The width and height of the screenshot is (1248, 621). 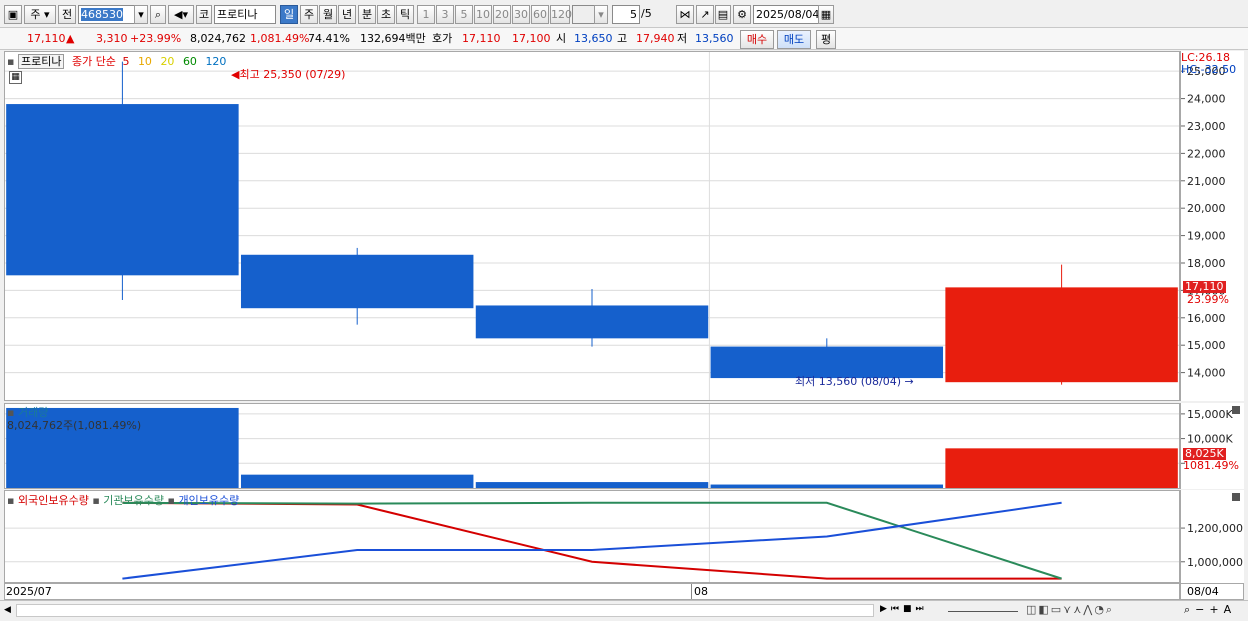 What do you see at coordinates (561, 14) in the screenshot?
I see `interval-120: 120` at bounding box center [561, 14].